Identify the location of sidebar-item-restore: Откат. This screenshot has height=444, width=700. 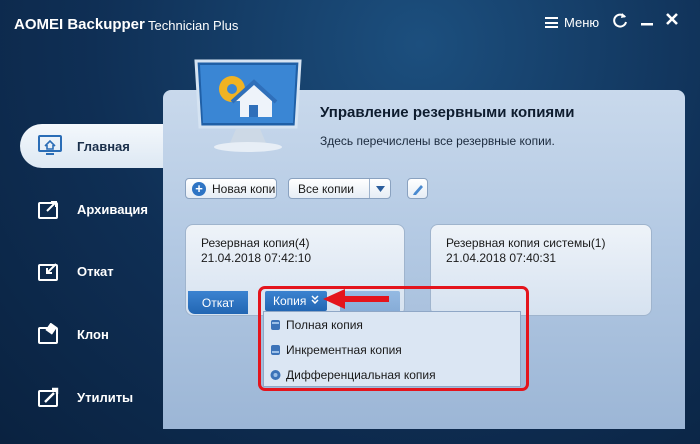
(92, 271).